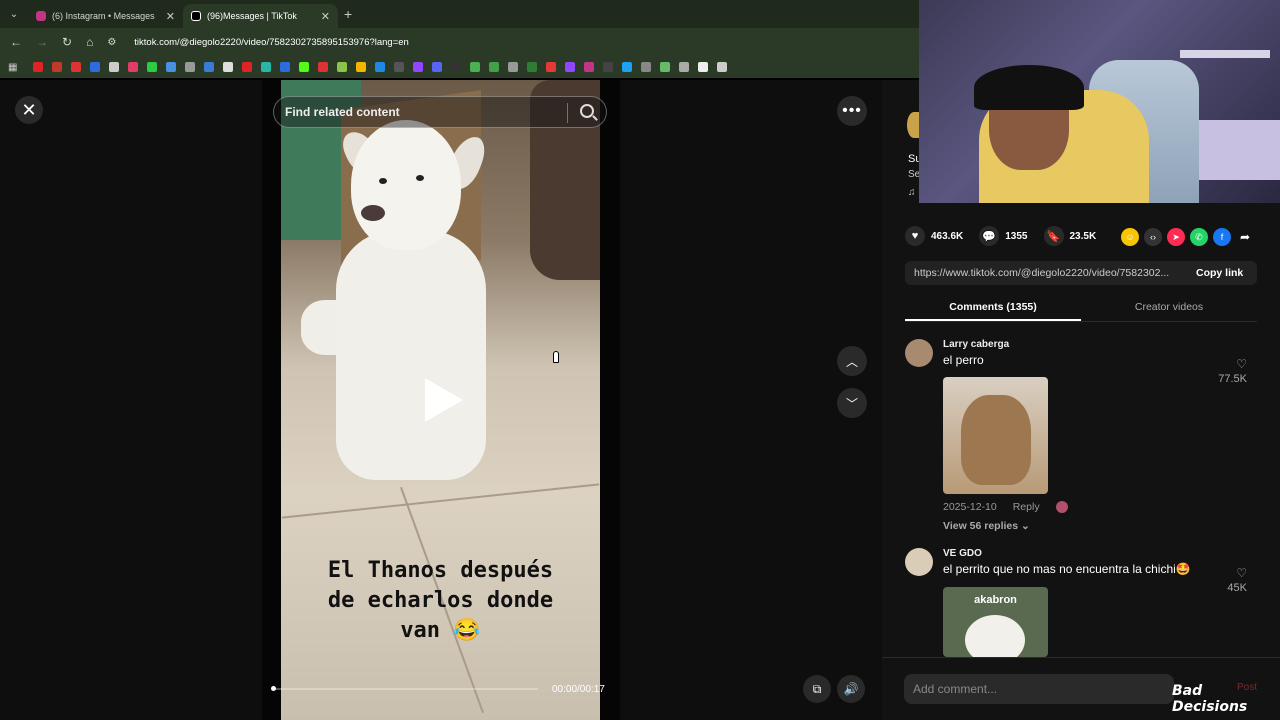  What do you see at coordinates (915, 236) in the screenshot?
I see `heart-icon: ♥` at bounding box center [915, 236].